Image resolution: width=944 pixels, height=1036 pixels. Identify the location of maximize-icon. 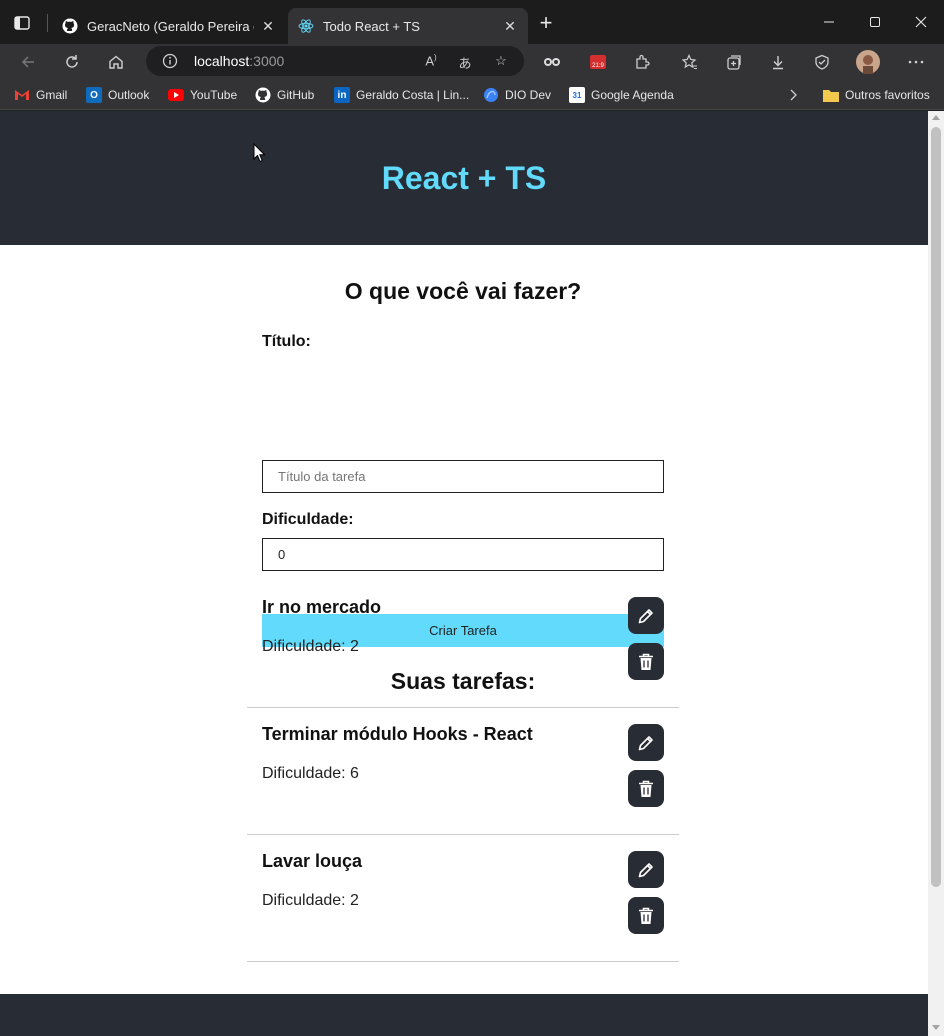
(875, 22).